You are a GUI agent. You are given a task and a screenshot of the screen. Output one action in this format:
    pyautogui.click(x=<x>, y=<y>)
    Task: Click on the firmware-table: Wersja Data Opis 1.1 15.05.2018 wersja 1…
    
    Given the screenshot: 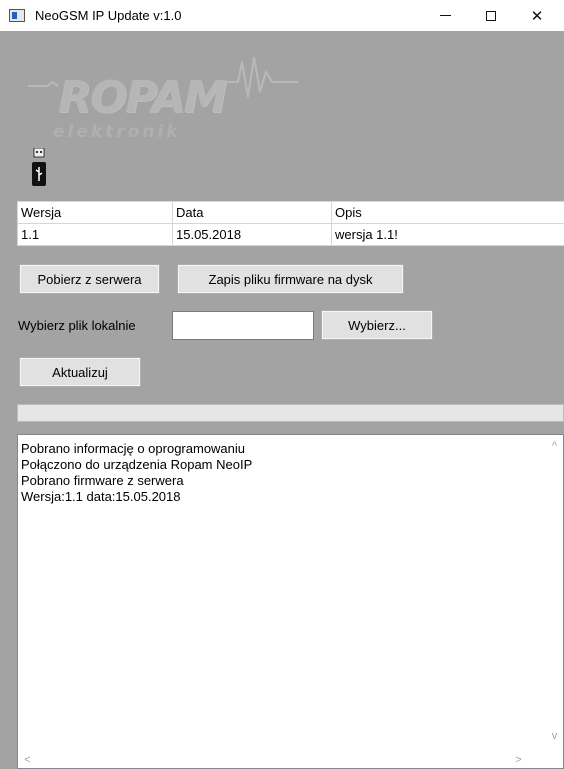 What is the action you would take?
    pyautogui.click(x=290, y=223)
    